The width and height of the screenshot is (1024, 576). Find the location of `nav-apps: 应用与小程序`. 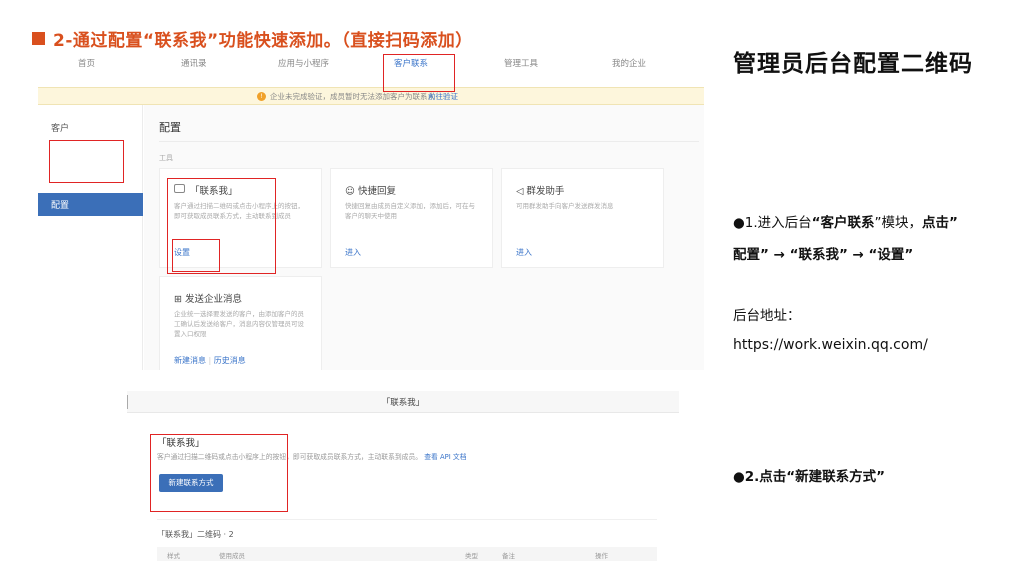

nav-apps: 应用与小程序 is located at coordinates (303, 63).